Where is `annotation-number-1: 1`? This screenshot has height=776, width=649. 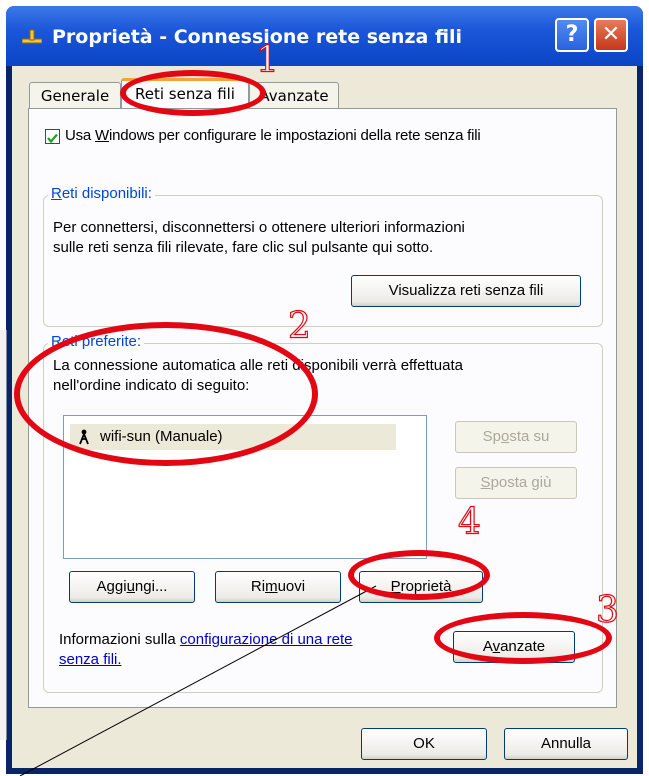 annotation-number-1: 1 is located at coordinates (267, 60).